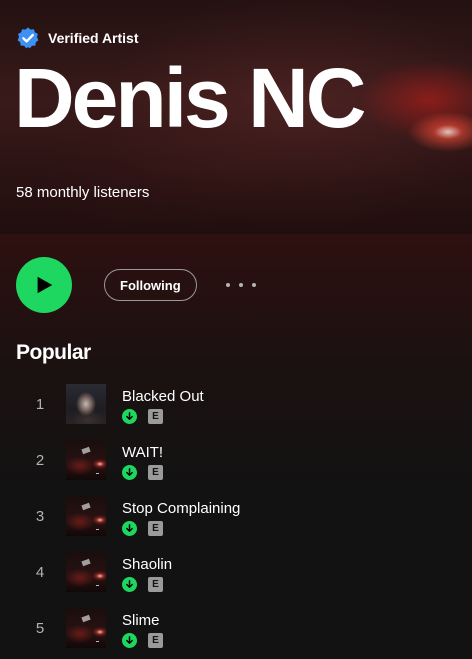 The image size is (472, 659). What do you see at coordinates (141, 620) in the screenshot?
I see `track-title: Slime` at bounding box center [141, 620].